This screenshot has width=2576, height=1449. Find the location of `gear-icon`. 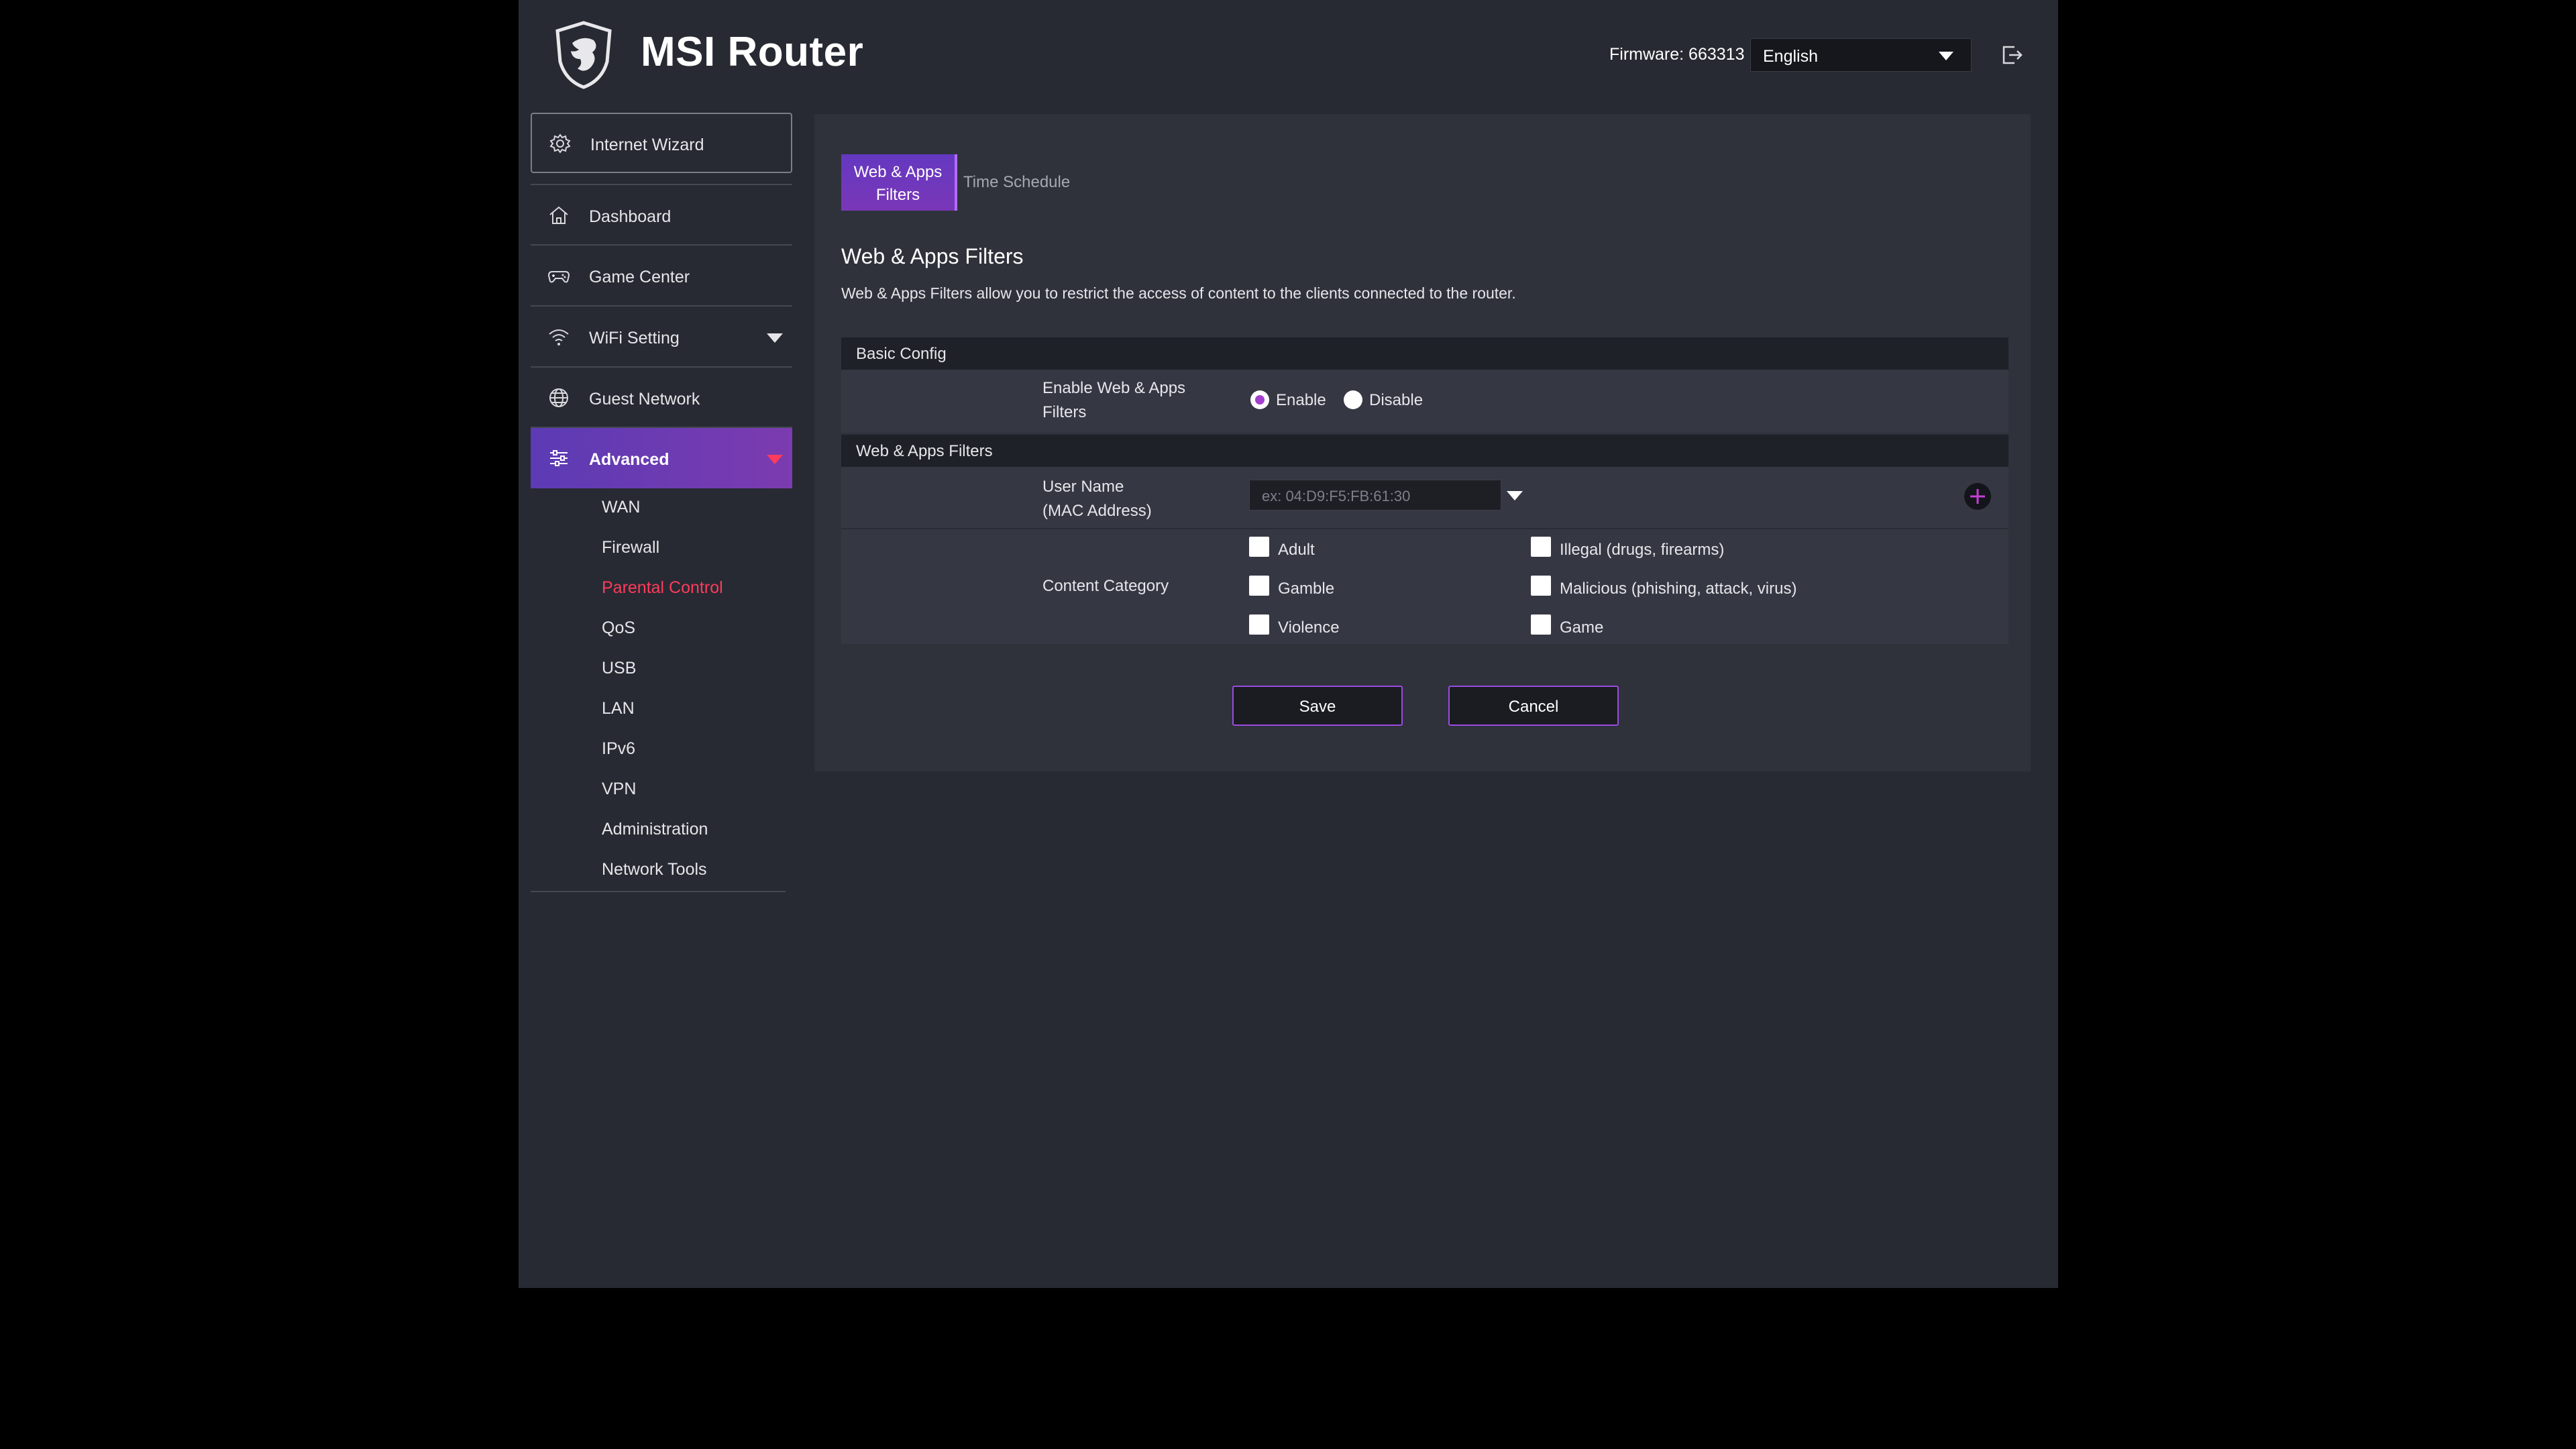

gear-icon is located at coordinates (560, 143).